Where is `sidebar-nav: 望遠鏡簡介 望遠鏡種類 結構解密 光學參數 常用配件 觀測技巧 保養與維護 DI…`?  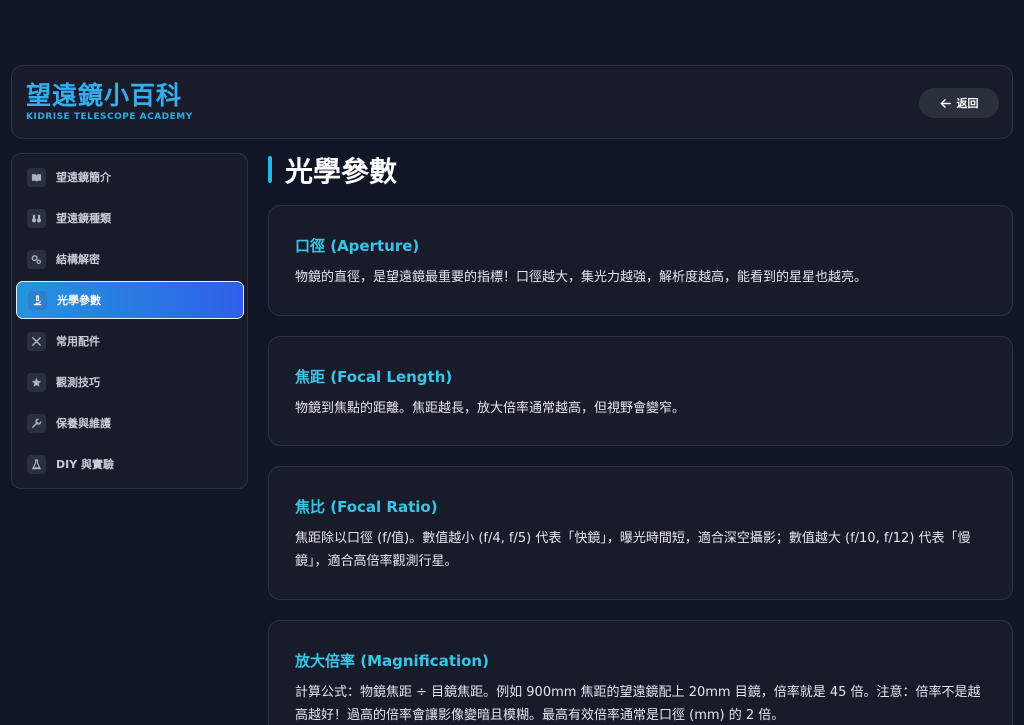
sidebar-nav: 望遠鏡簡介 望遠鏡種類 結構解密 光學參數 常用配件 觀測技巧 保養與維護 DI… is located at coordinates (129, 321).